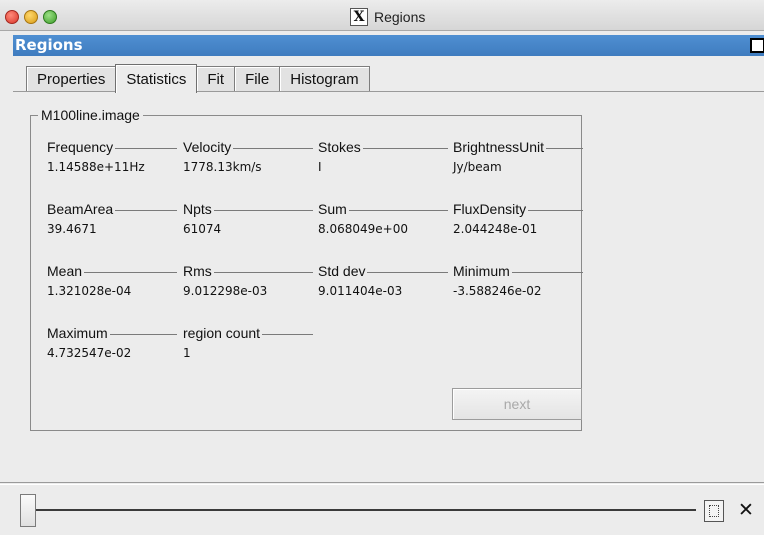  Describe the element at coordinates (343, 271) in the screenshot. I see `stat-label: Std dev` at that location.